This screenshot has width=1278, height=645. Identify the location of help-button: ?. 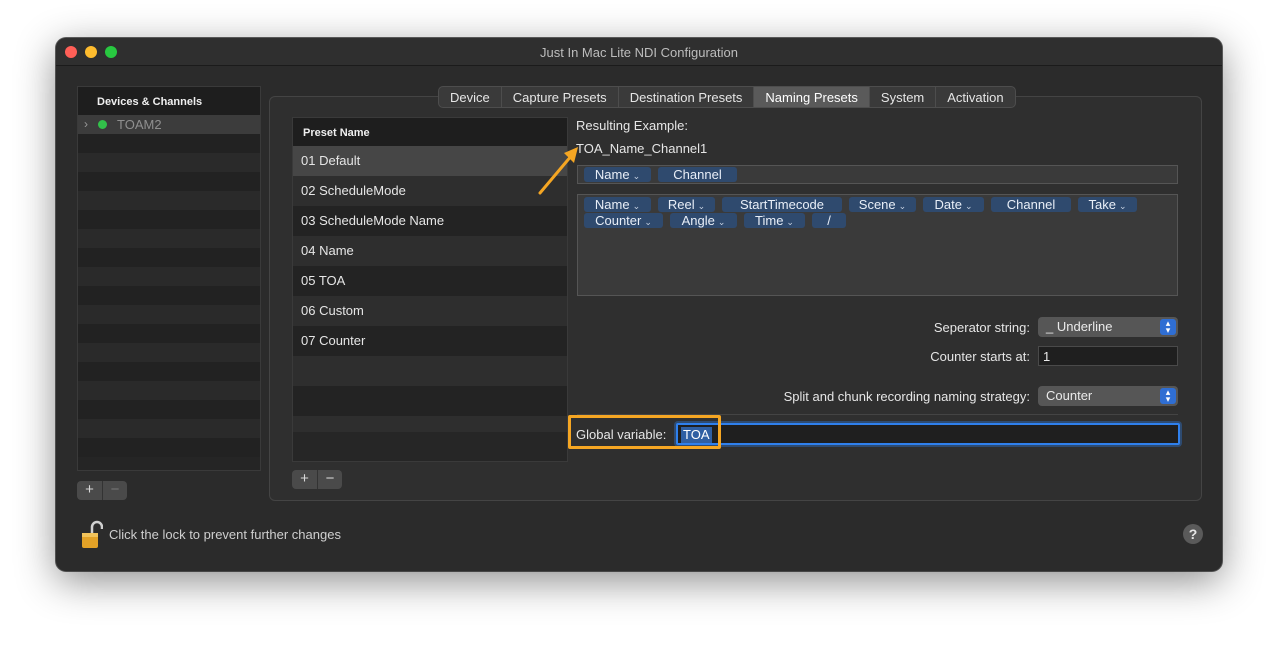
(1193, 534).